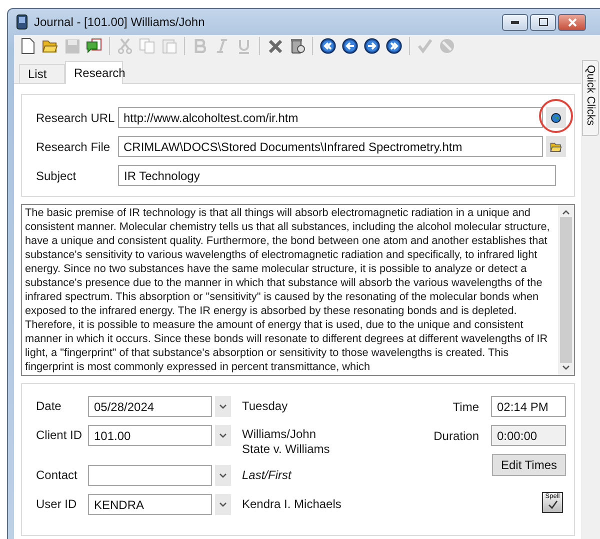 The image size is (600, 539). I want to click on field-label: Time, so click(465, 407).